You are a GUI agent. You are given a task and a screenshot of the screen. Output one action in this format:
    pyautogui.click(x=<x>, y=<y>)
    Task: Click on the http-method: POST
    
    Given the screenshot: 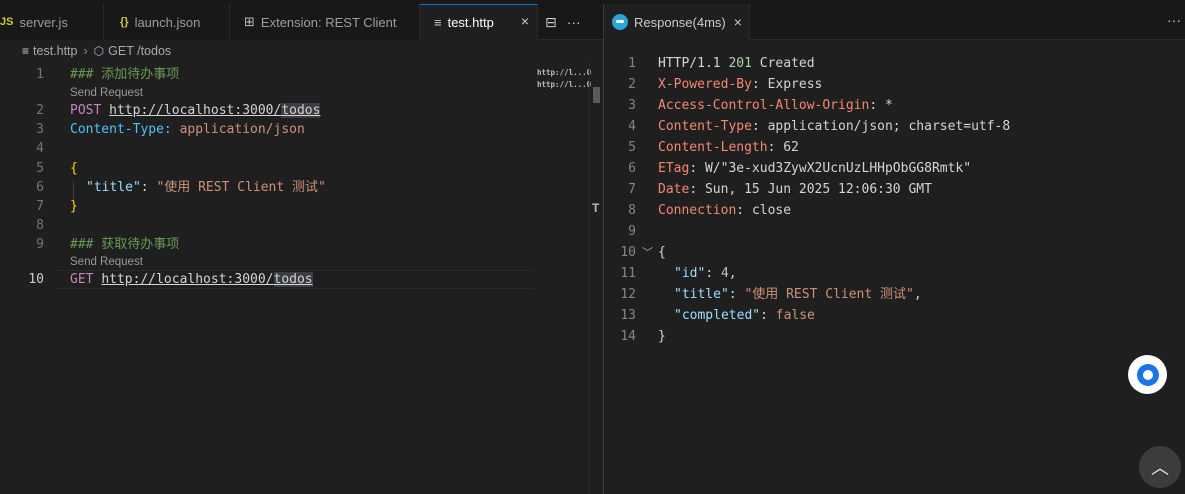 What is the action you would take?
    pyautogui.click(x=86, y=110)
    